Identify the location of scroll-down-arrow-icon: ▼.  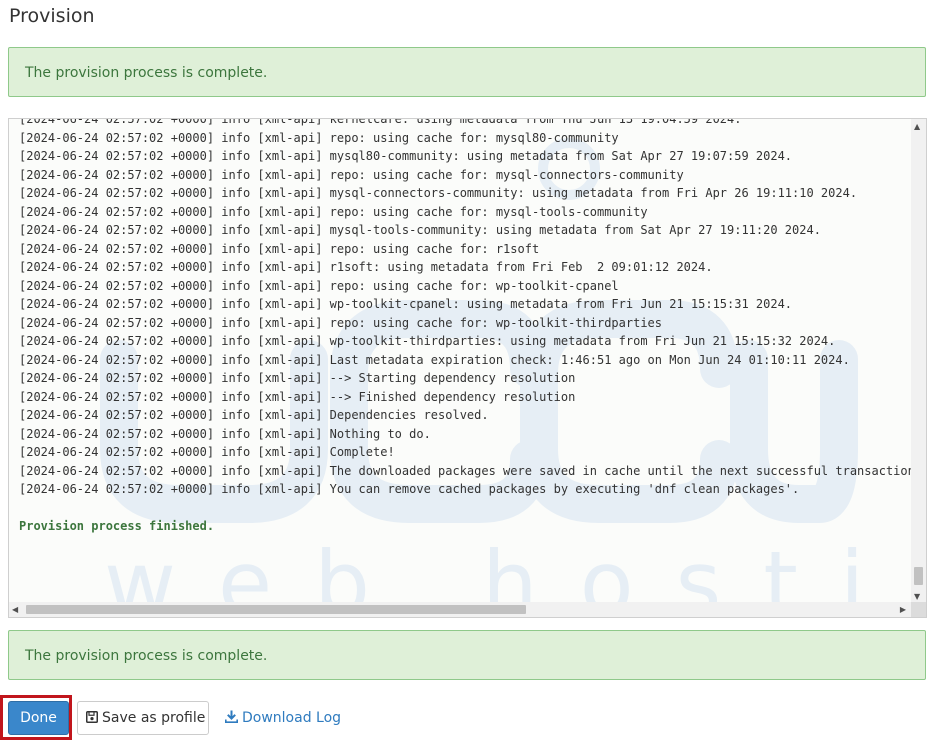
(917, 597).